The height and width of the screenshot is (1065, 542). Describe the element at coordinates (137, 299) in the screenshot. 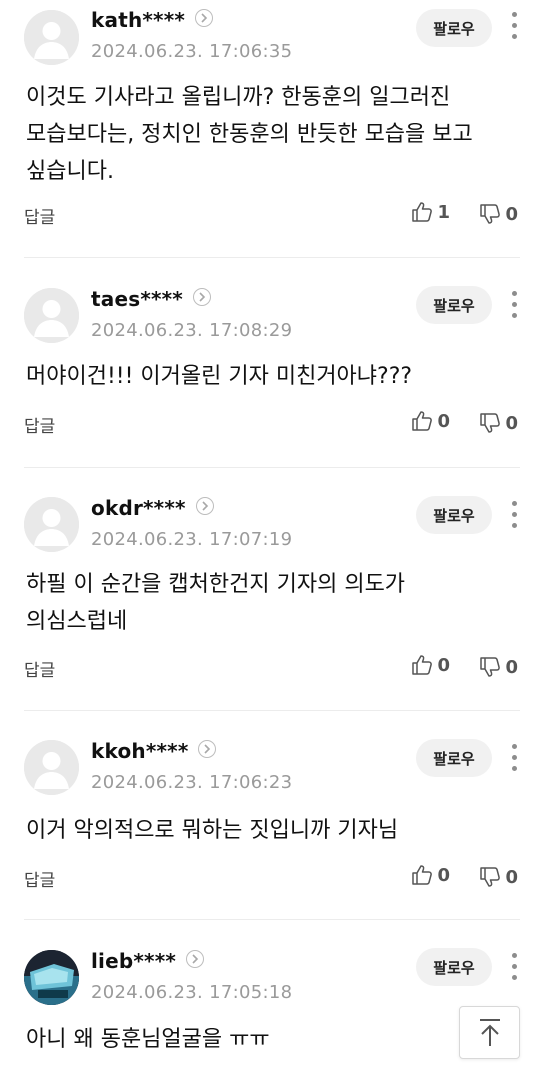

I see `username-text: taes****` at that location.